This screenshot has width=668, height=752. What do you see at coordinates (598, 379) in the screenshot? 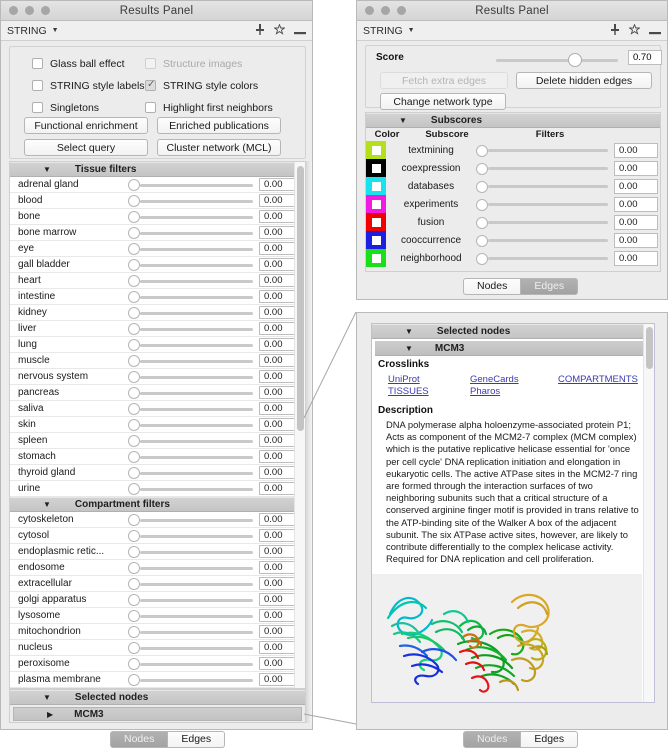
I see `link-compartments: COMPARTMENTS` at bounding box center [598, 379].